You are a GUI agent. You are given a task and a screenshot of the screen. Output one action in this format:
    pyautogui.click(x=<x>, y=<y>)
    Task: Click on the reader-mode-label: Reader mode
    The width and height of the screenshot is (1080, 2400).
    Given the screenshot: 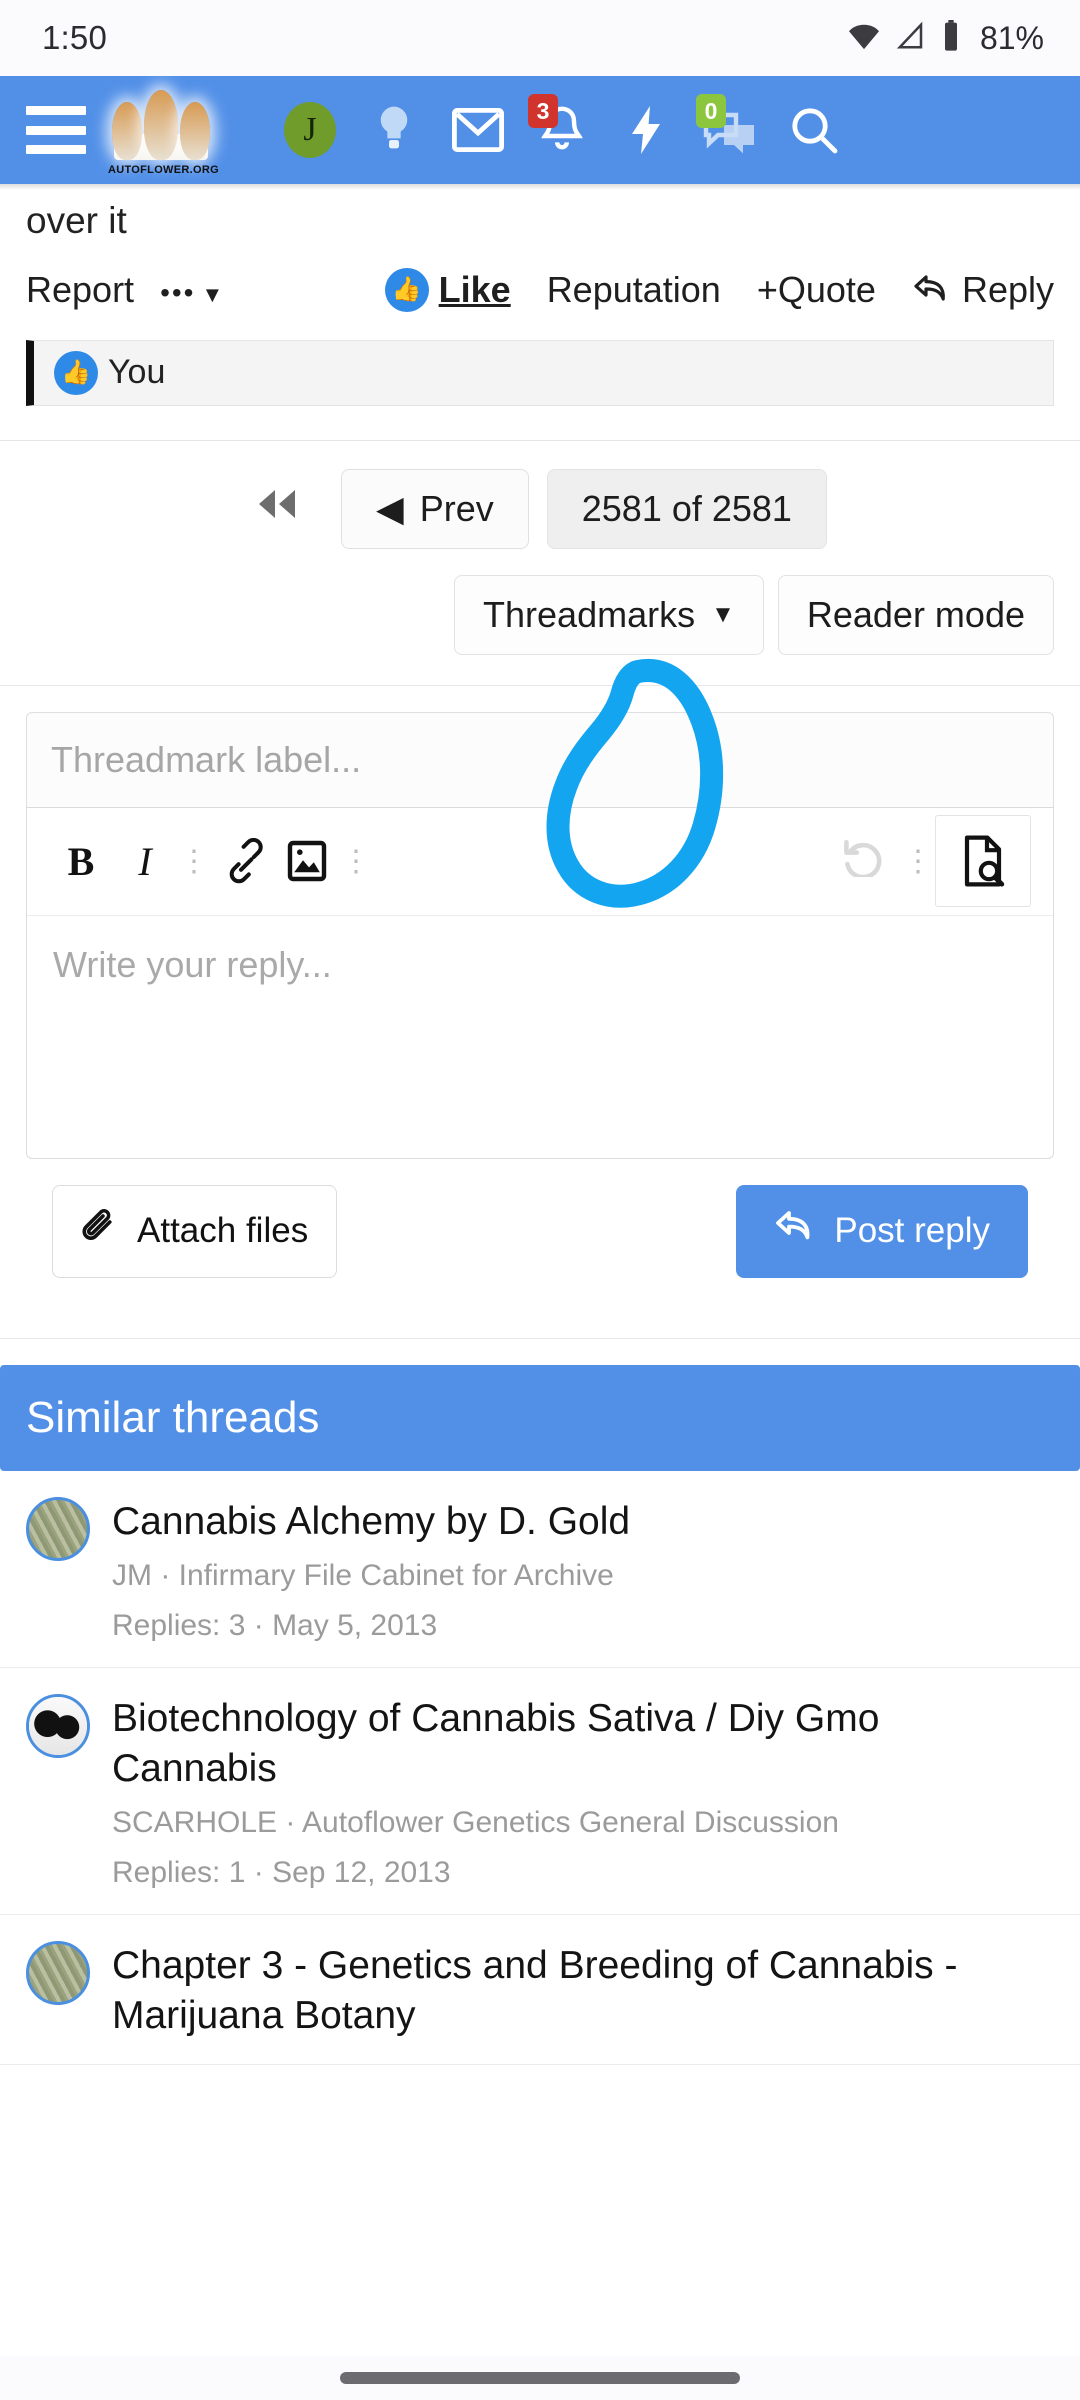 What is the action you would take?
    pyautogui.click(x=915, y=614)
    